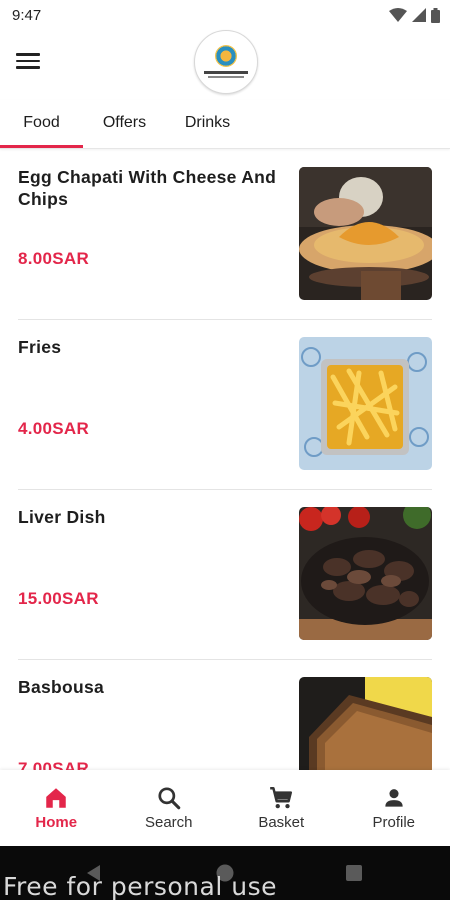 This screenshot has height=901, width=450. Describe the element at coordinates (56, 798) in the screenshot. I see `home-icon` at that location.